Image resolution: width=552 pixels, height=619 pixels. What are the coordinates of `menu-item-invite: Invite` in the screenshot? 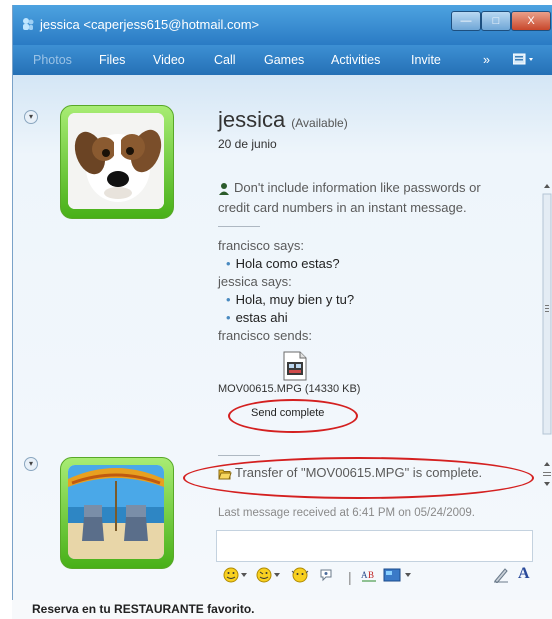 It's located at (426, 60).